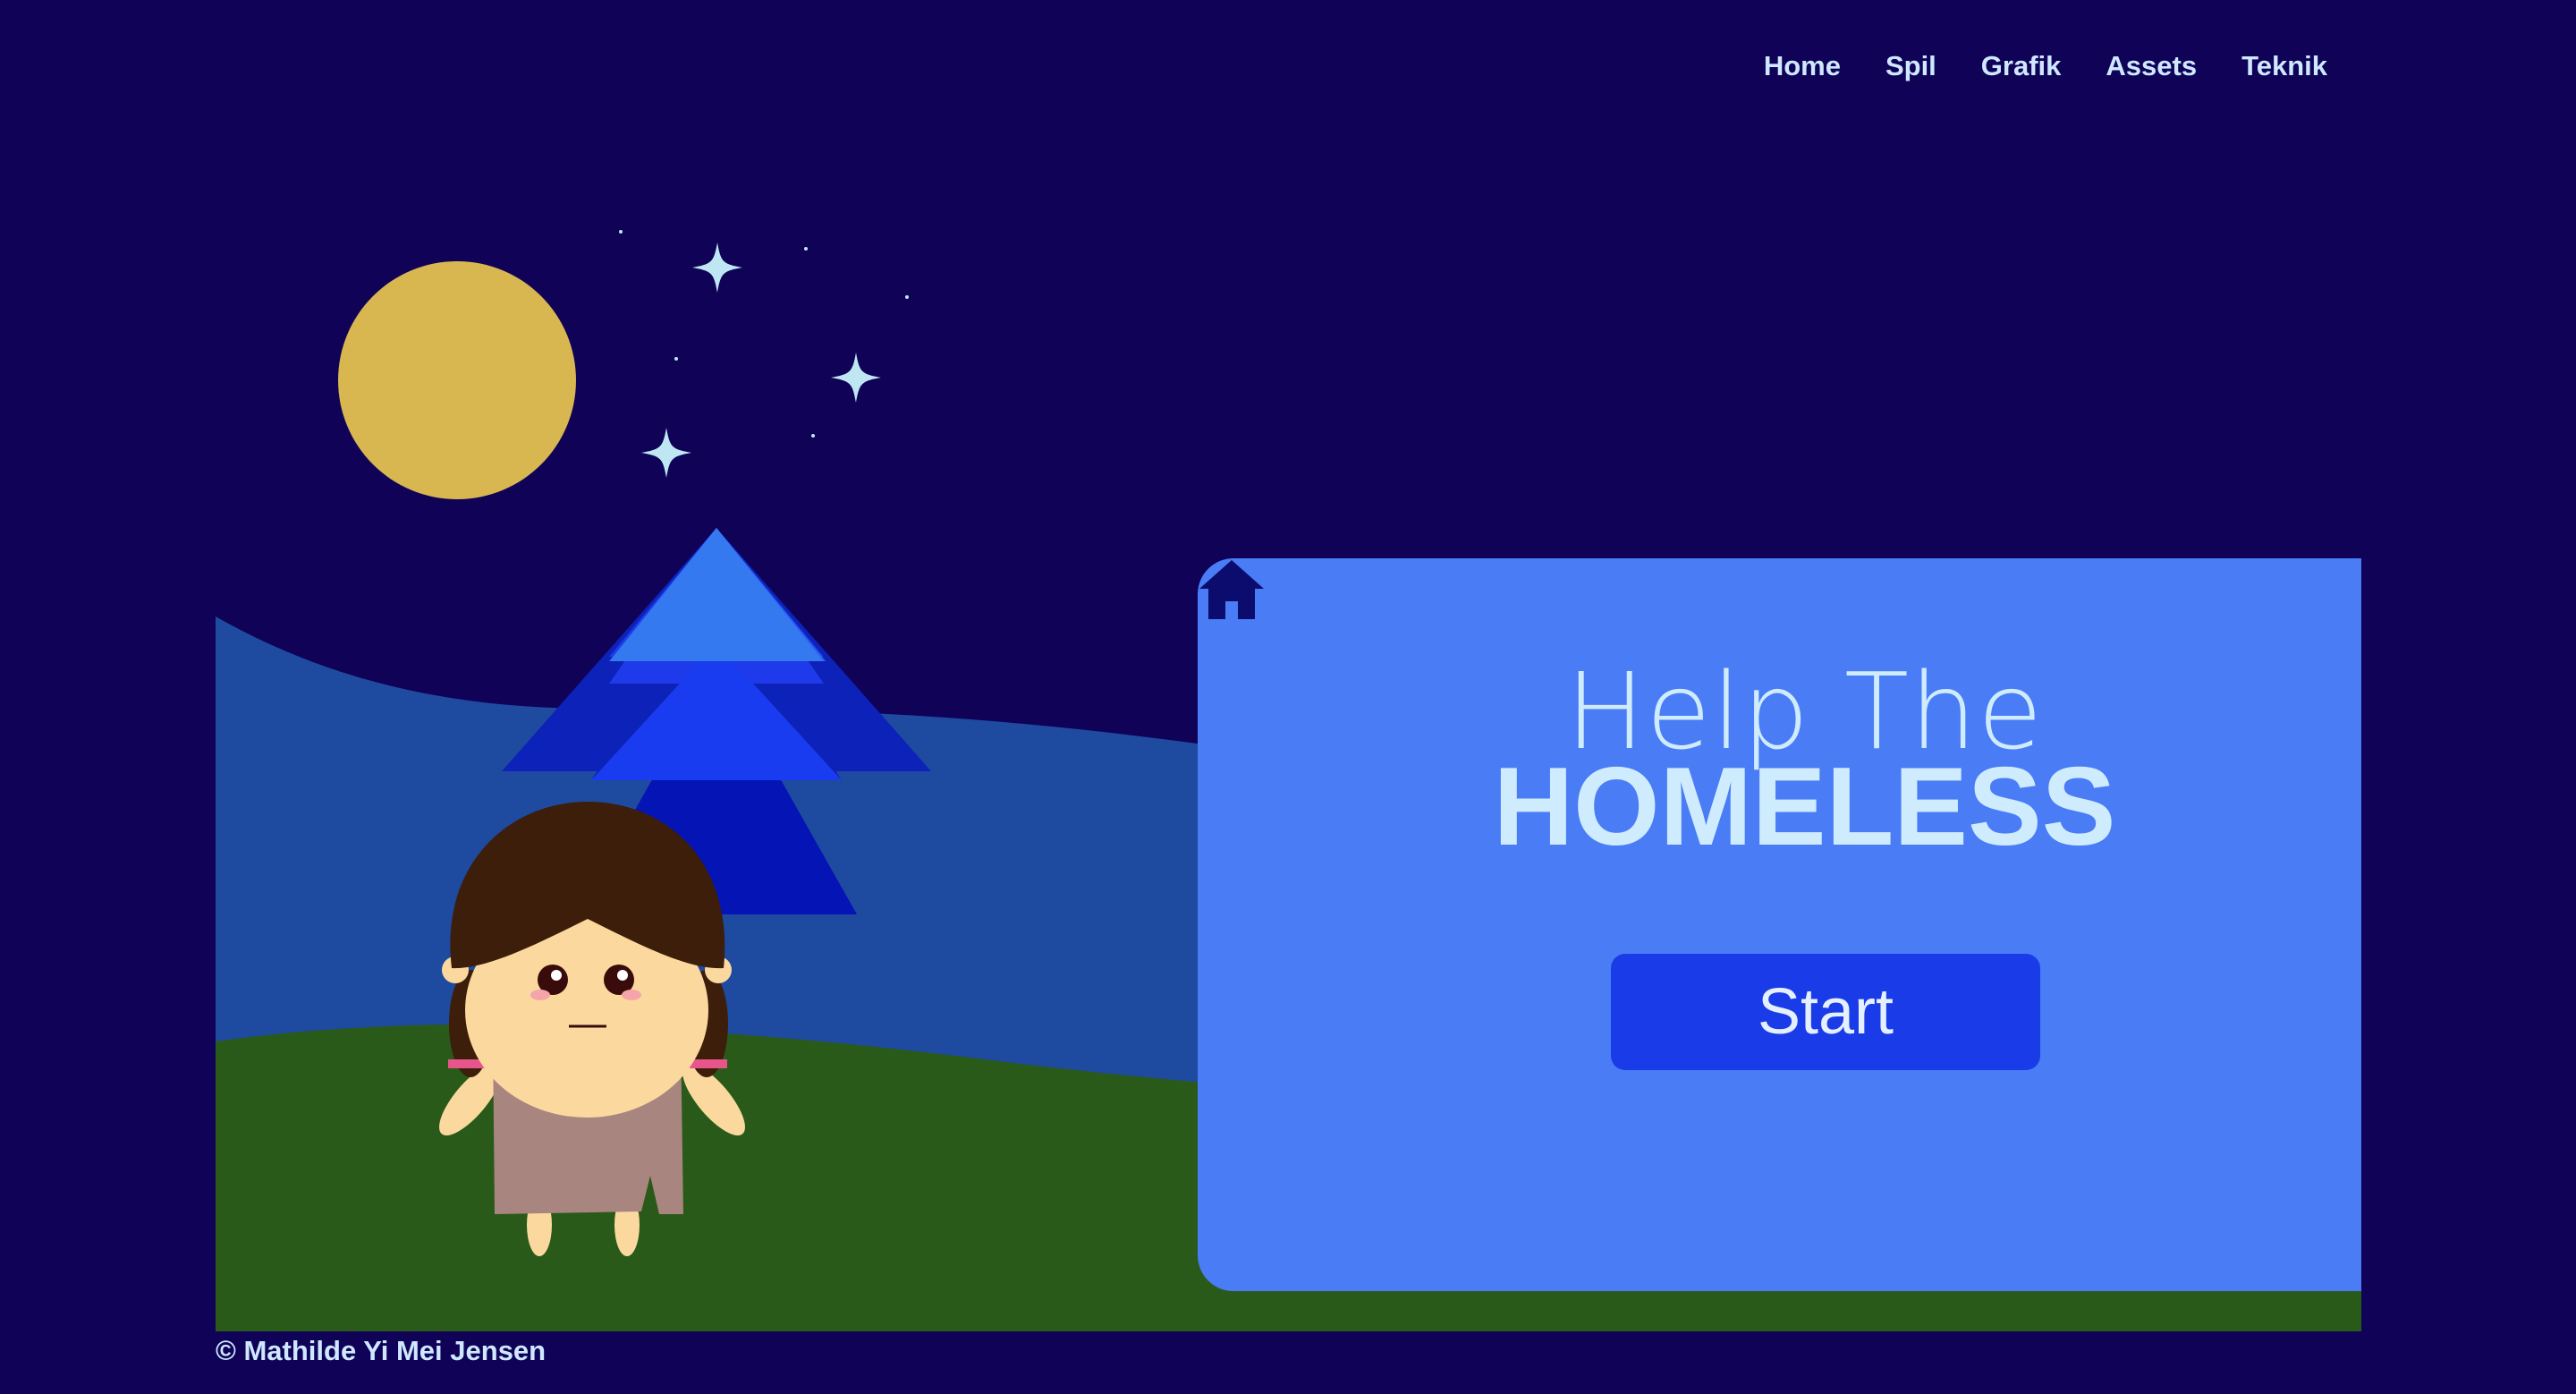 This screenshot has width=2576, height=1394. I want to click on nav-teknik-link: Teknik, so click(2284, 66).